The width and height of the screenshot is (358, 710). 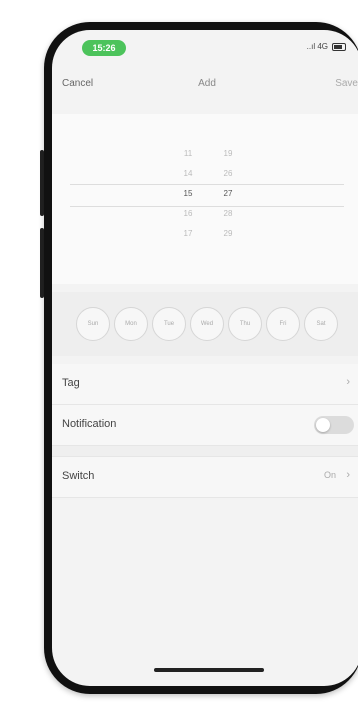 I want to click on day-selector: Sun Mon Tue Wed Thu Fri Sat, so click(x=205, y=324).